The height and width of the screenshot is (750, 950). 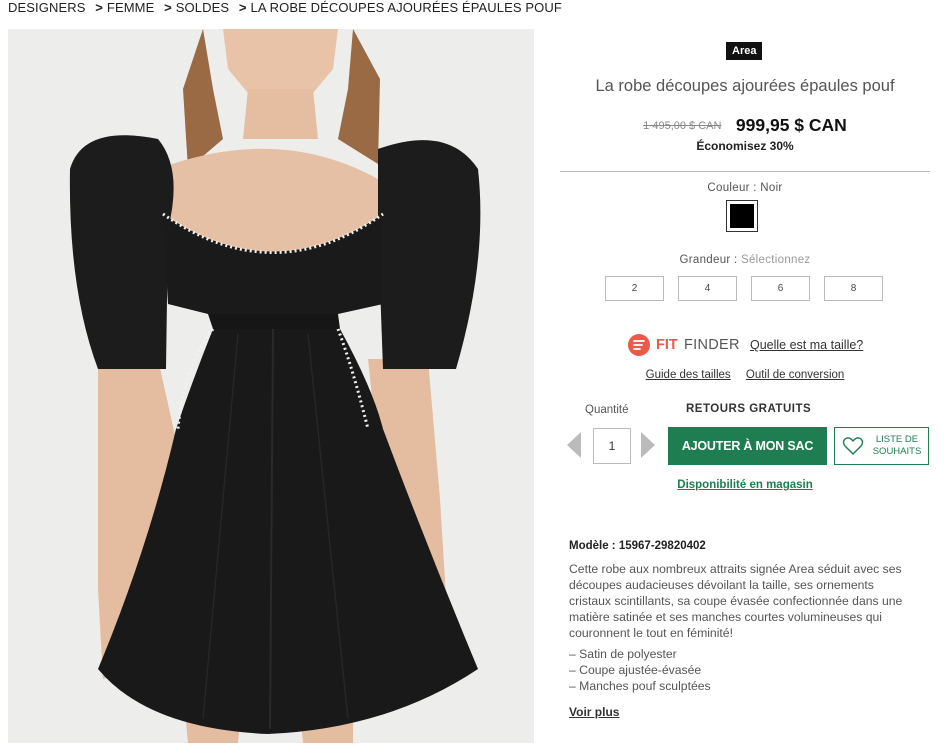 I want to click on model-number: Modèle : 15967-29820402, so click(x=637, y=546).